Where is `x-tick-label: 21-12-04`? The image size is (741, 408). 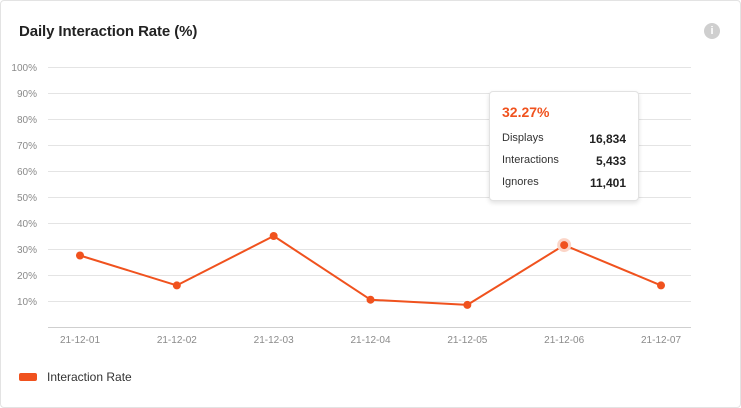 x-tick-label: 21-12-04 is located at coordinates (370, 340).